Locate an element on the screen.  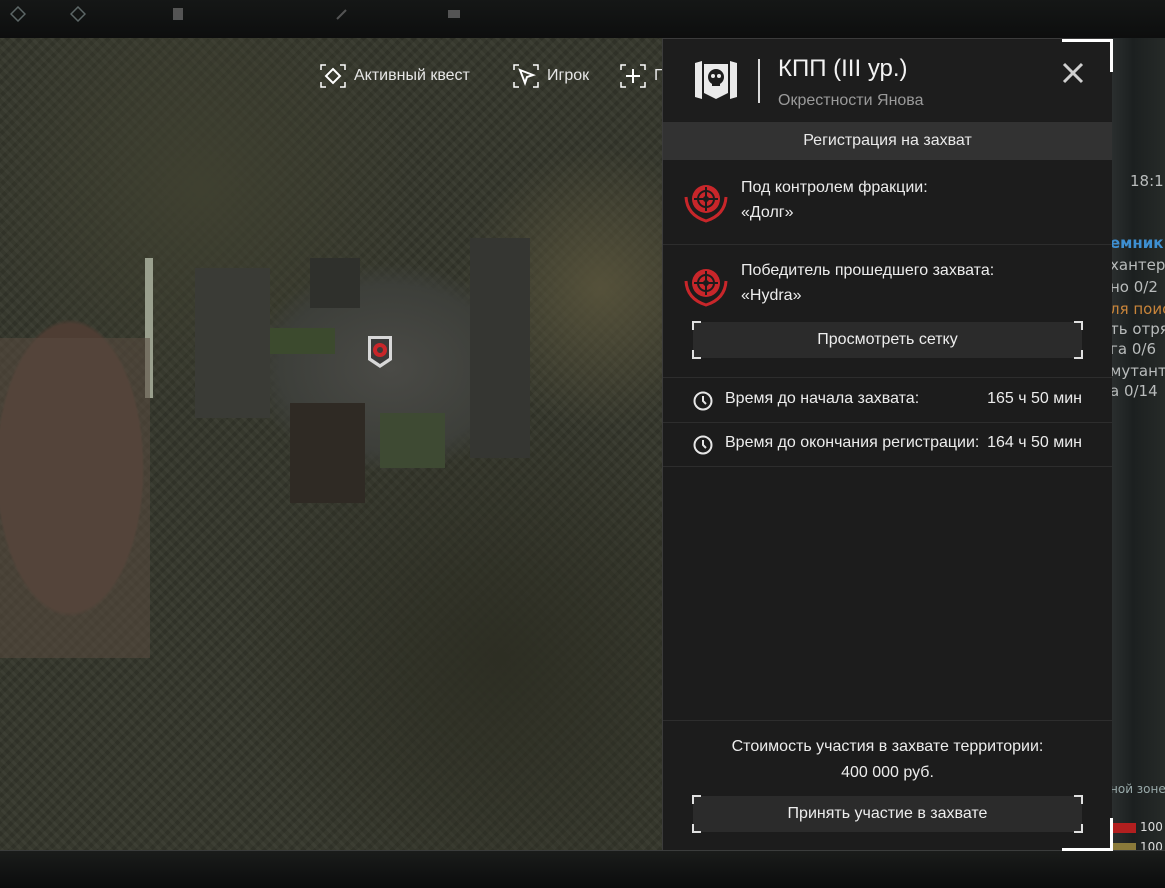
plus-icon is located at coordinates (633, 76).